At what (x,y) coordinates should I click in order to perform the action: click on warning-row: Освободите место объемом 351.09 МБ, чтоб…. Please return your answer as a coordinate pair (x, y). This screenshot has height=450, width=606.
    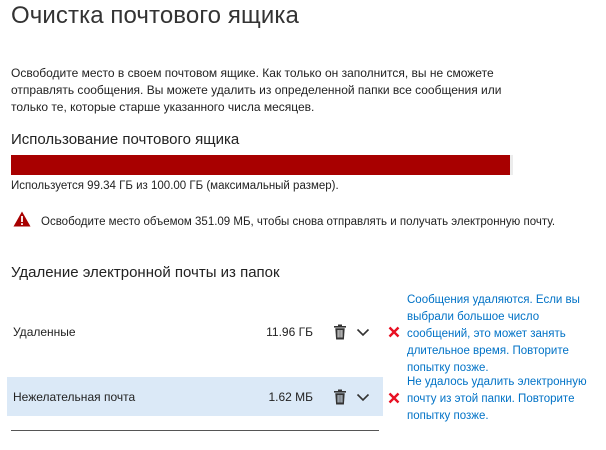
    Looking at the image, I should click on (284, 221).